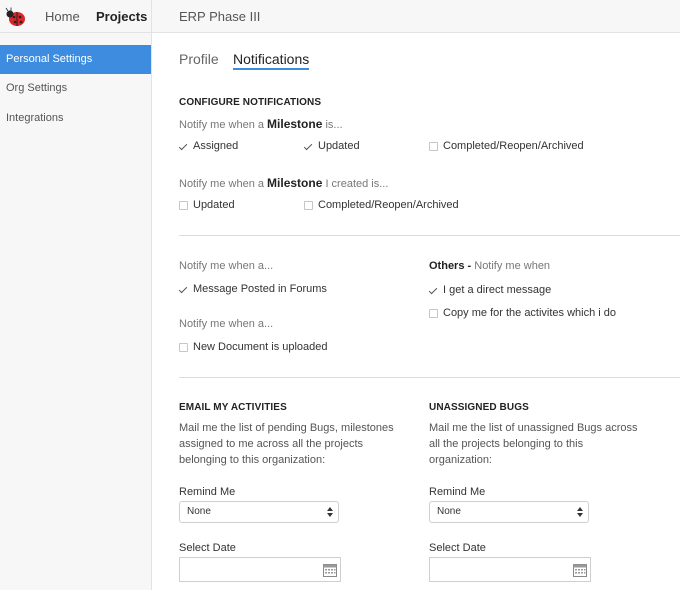 The width and height of the screenshot is (680, 590). I want to click on unassigned-date-label: Select Date, so click(457, 548).